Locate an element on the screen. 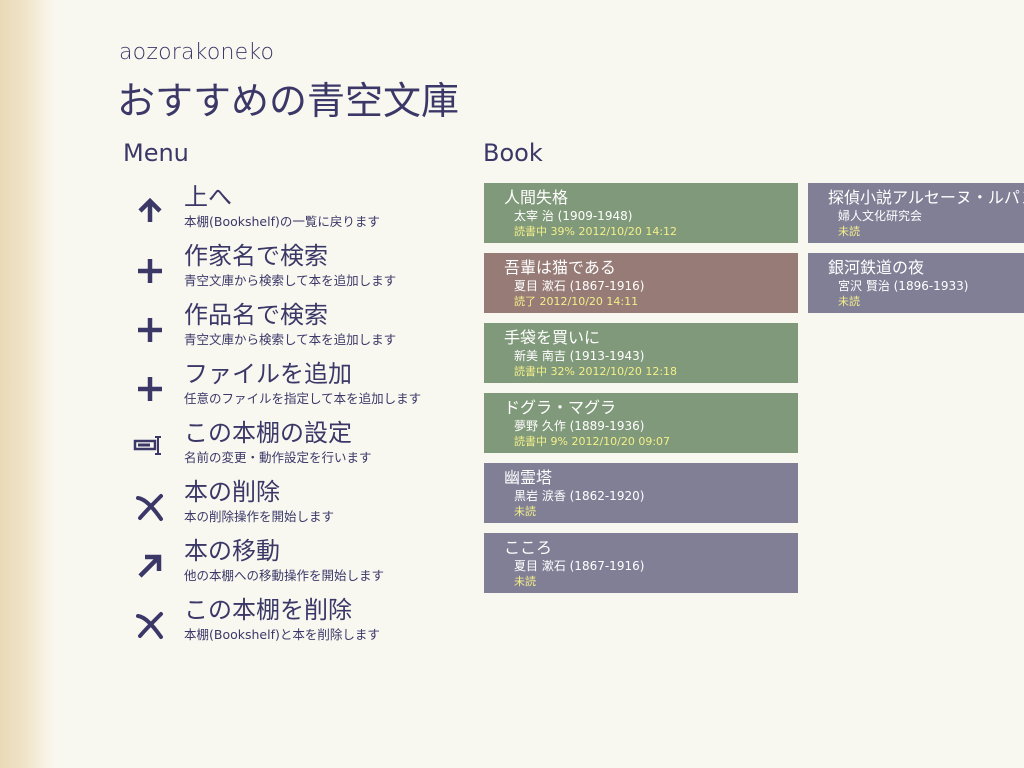  menu-item-description: 本の削除操作を開始します is located at coordinates (259, 516).